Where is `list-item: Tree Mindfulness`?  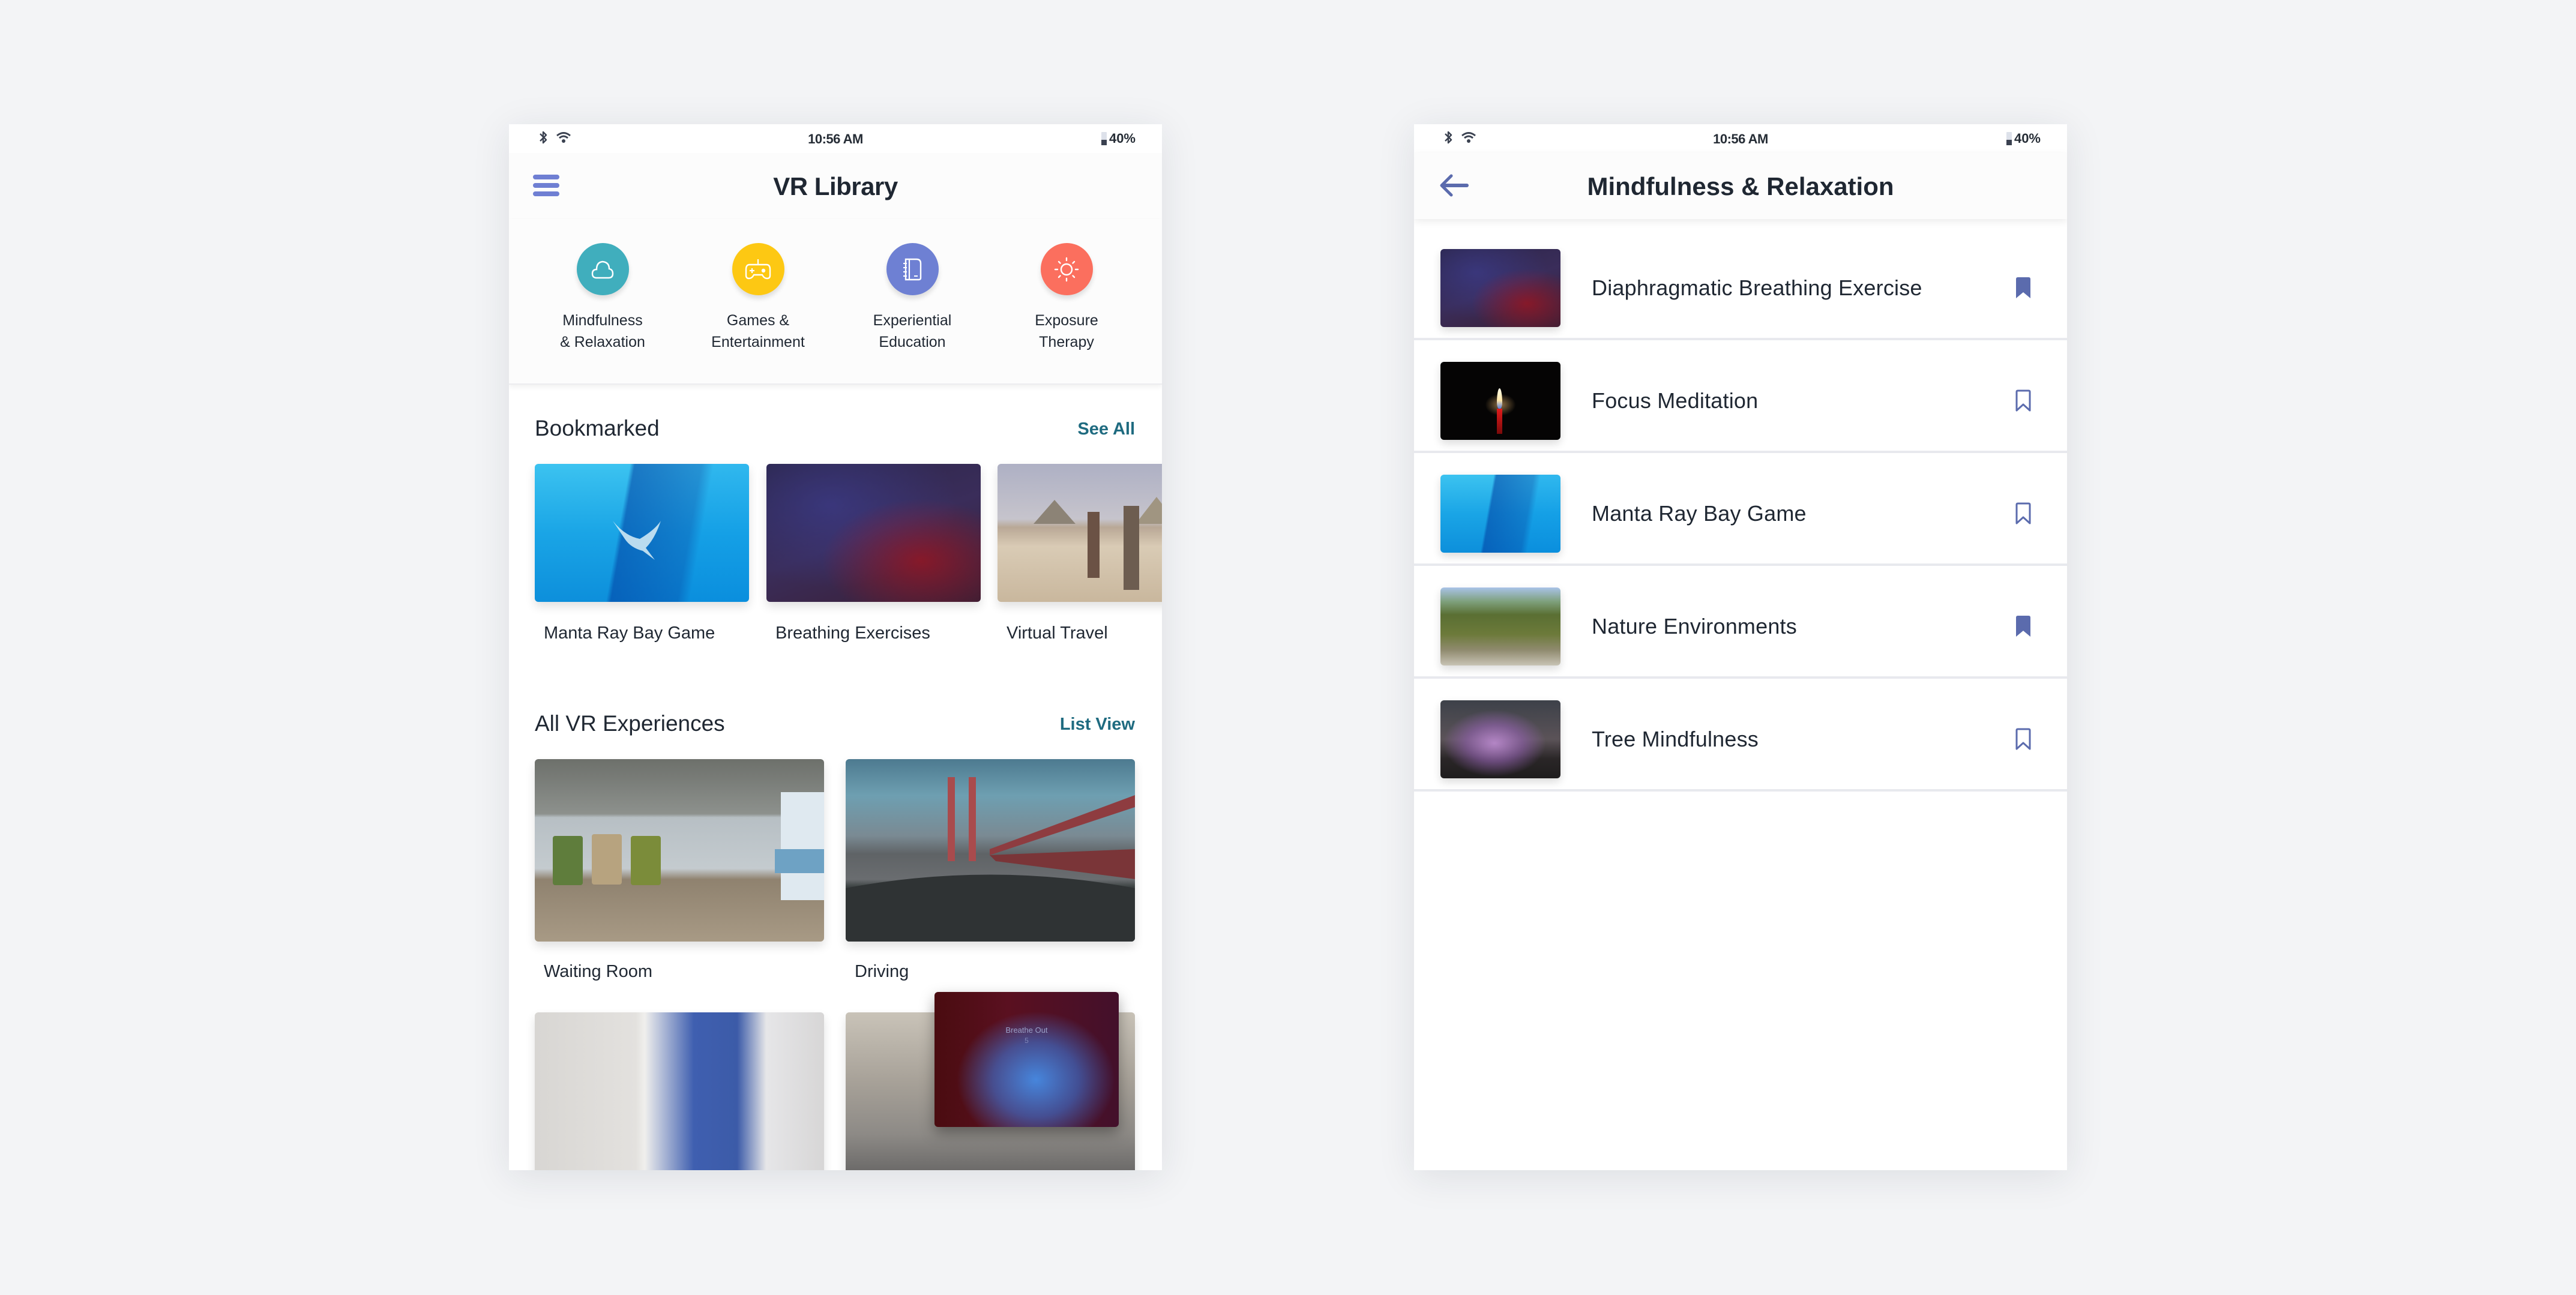
list-item: Tree Mindfulness is located at coordinates (1741, 735).